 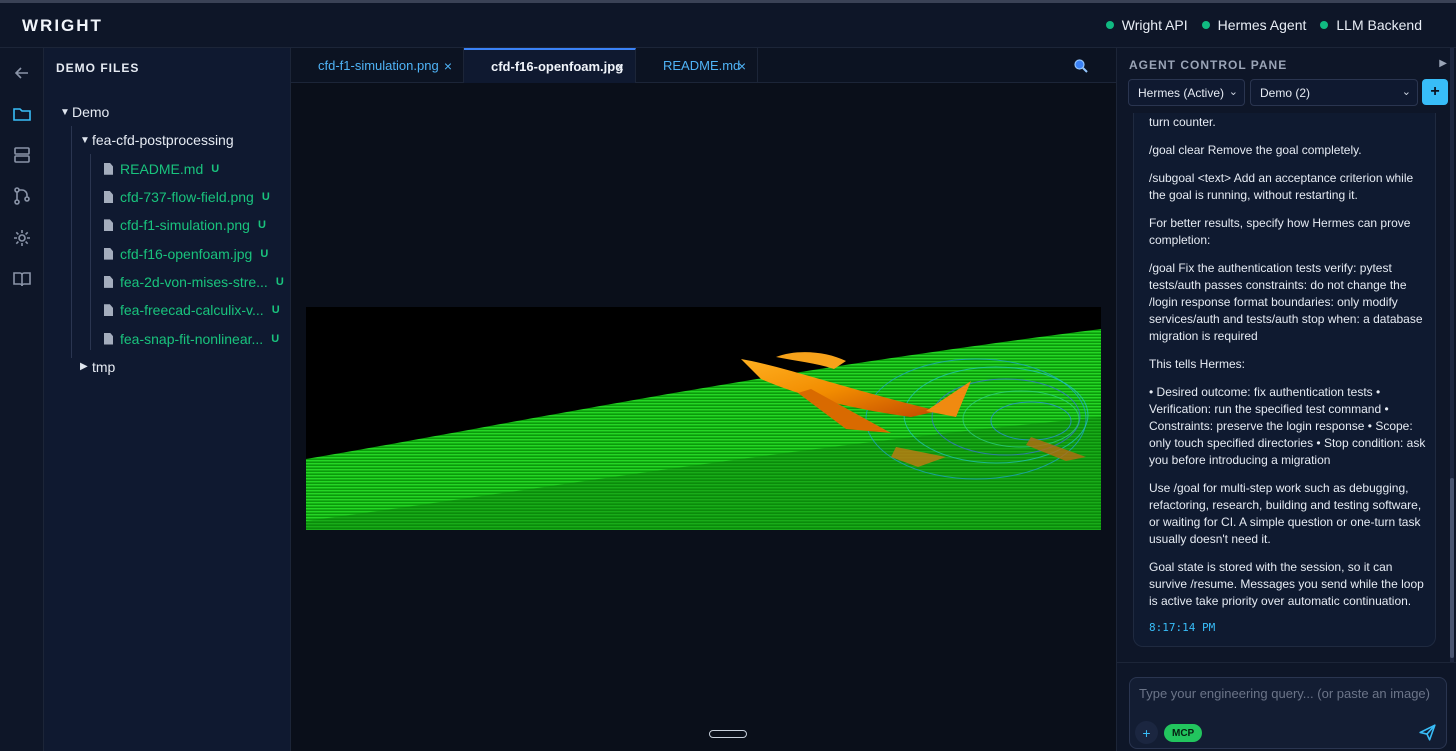 I want to click on folder-icon, so click(x=22, y=114).